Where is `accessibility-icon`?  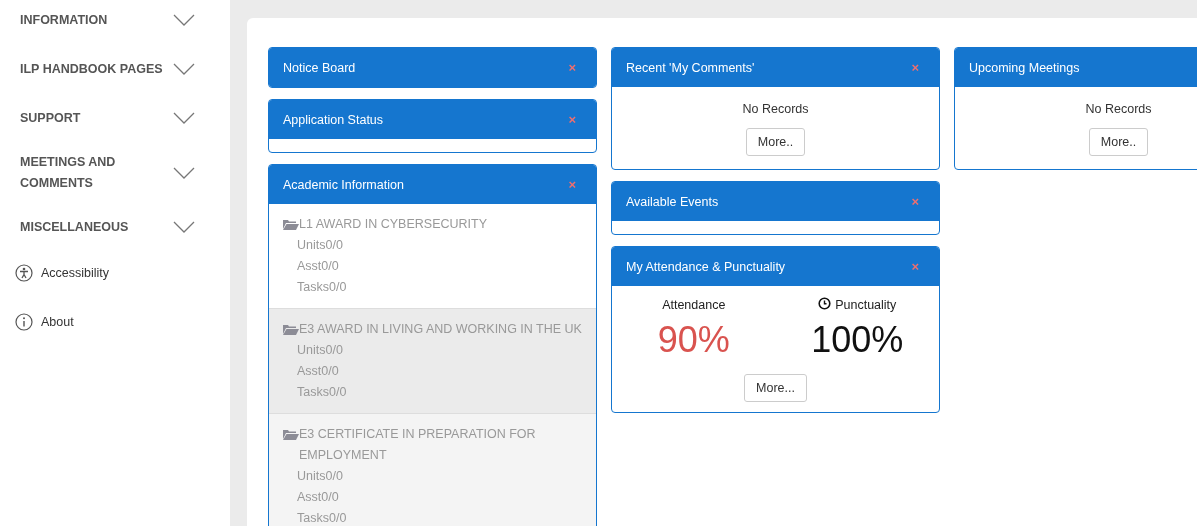
accessibility-icon is located at coordinates (24, 273).